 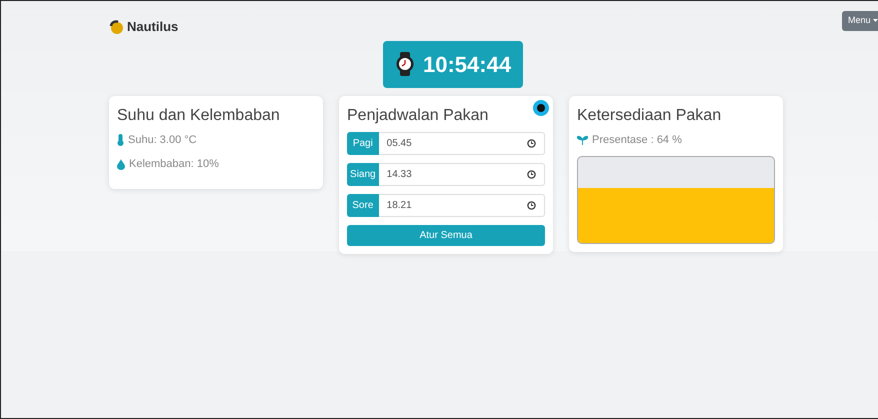 What do you see at coordinates (582, 139) in the screenshot?
I see `sprout-icon` at bounding box center [582, 139].